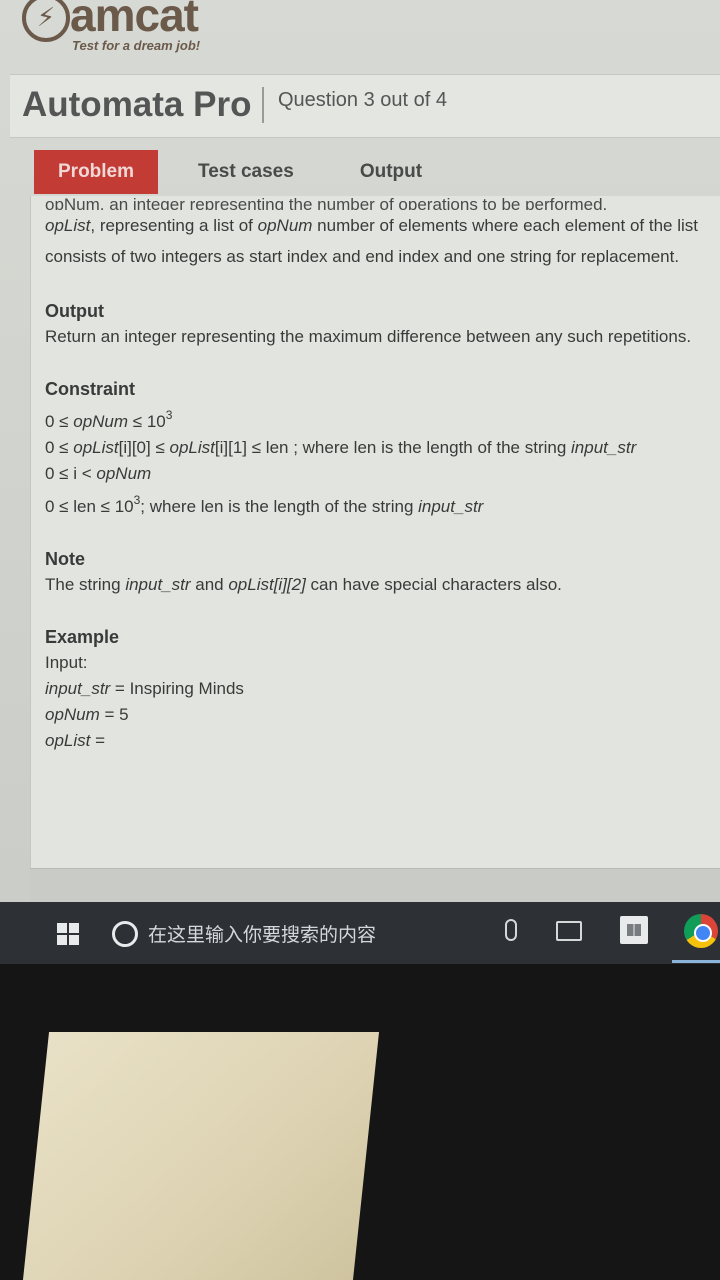 This screenshot has width=720, height=1280. I want to click on c1-sup: 3, so click(169, 415).